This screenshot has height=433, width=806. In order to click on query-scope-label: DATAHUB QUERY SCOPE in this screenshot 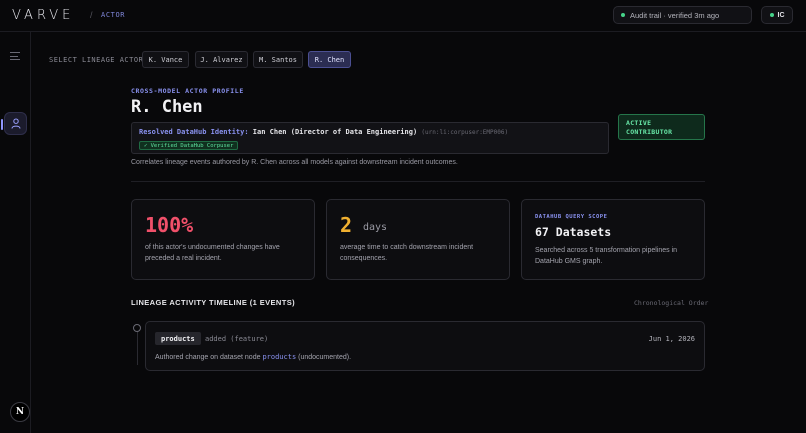, I will do `click(571, 217)`.